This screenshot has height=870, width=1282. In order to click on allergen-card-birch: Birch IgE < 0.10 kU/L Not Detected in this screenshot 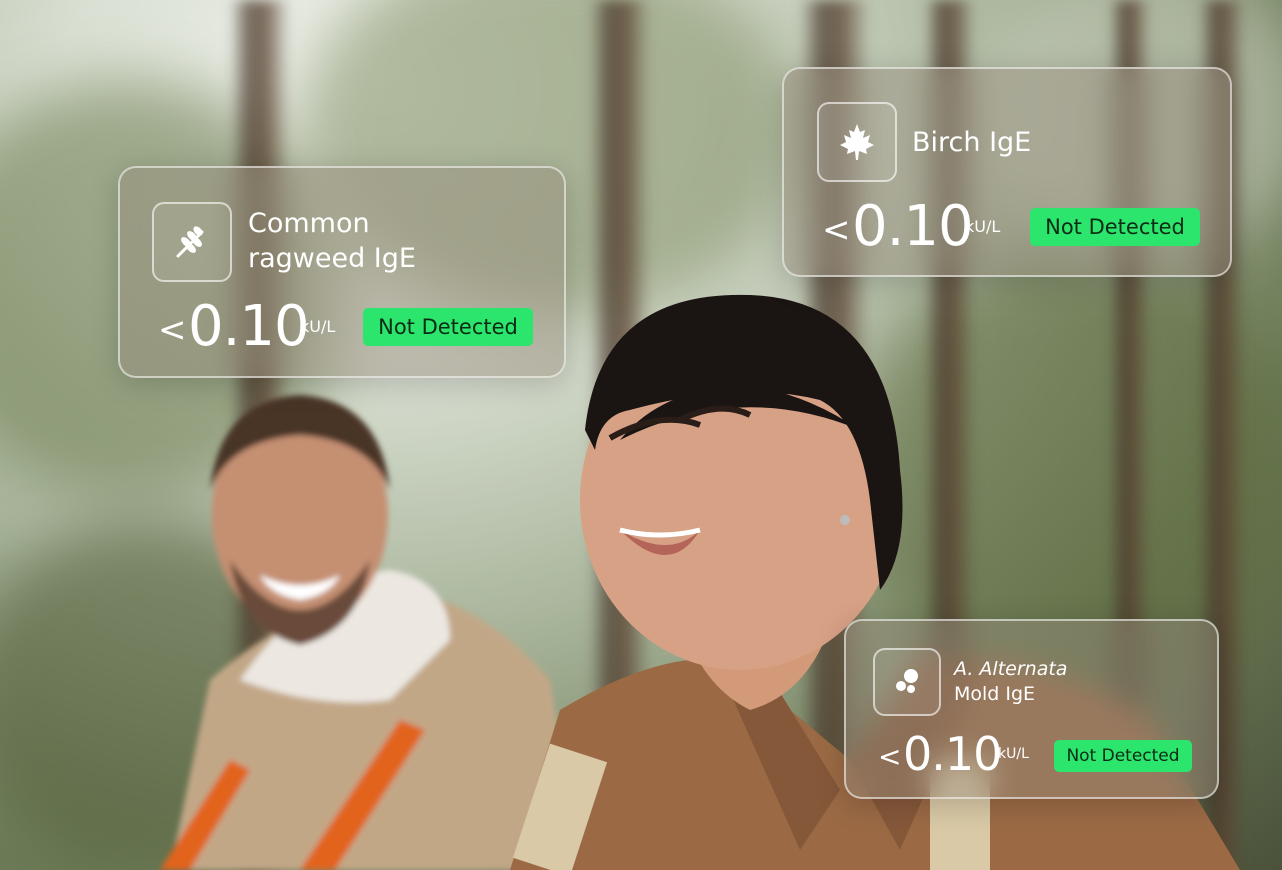, I will do `click(1007, 172)`.